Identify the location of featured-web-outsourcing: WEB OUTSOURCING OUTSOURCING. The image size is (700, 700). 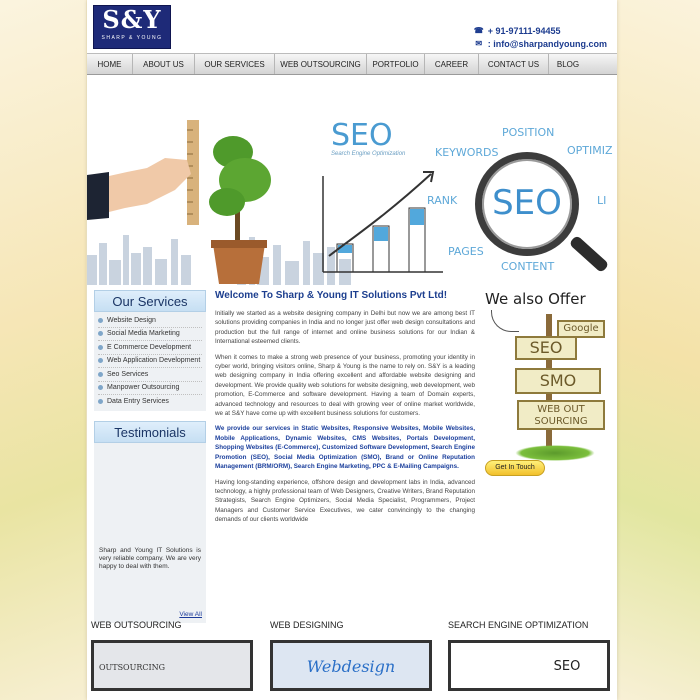
(173, 655).